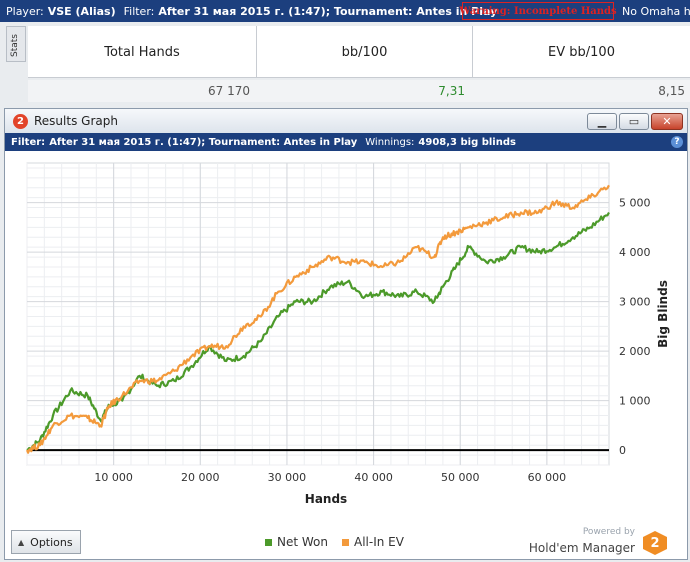  I want to click on column-header-bb100: bb/100, so click(365, 52).